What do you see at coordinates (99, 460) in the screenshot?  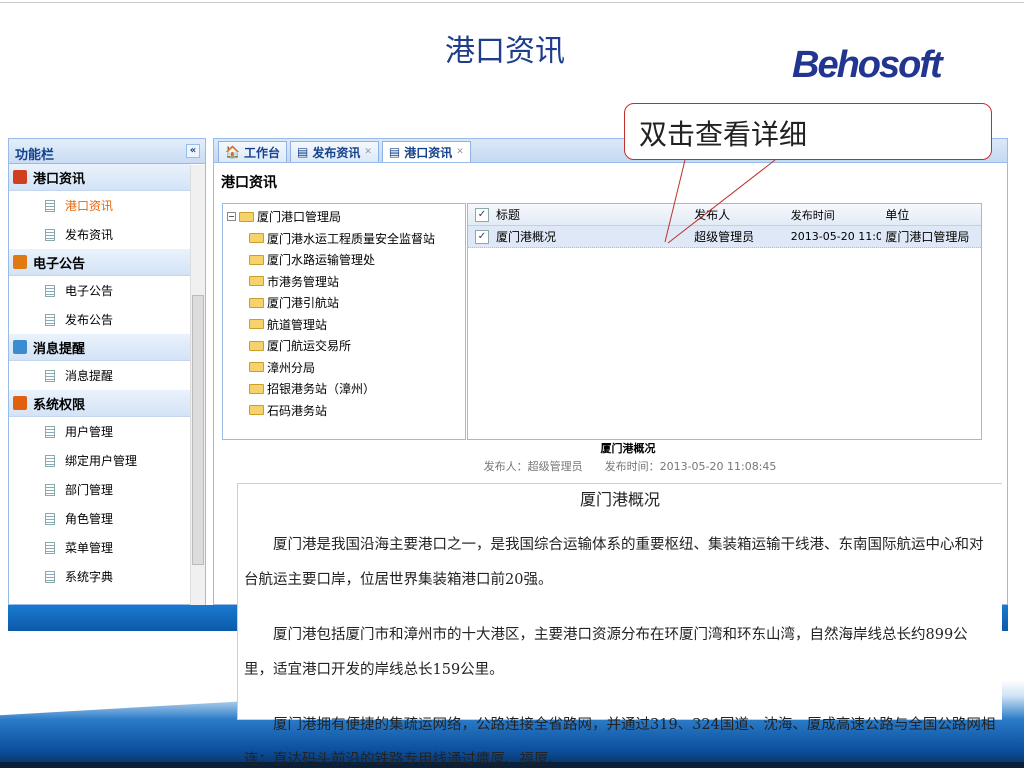 I see `sidebar-item: 绑定用户管理` at bounding box center [99, 460].